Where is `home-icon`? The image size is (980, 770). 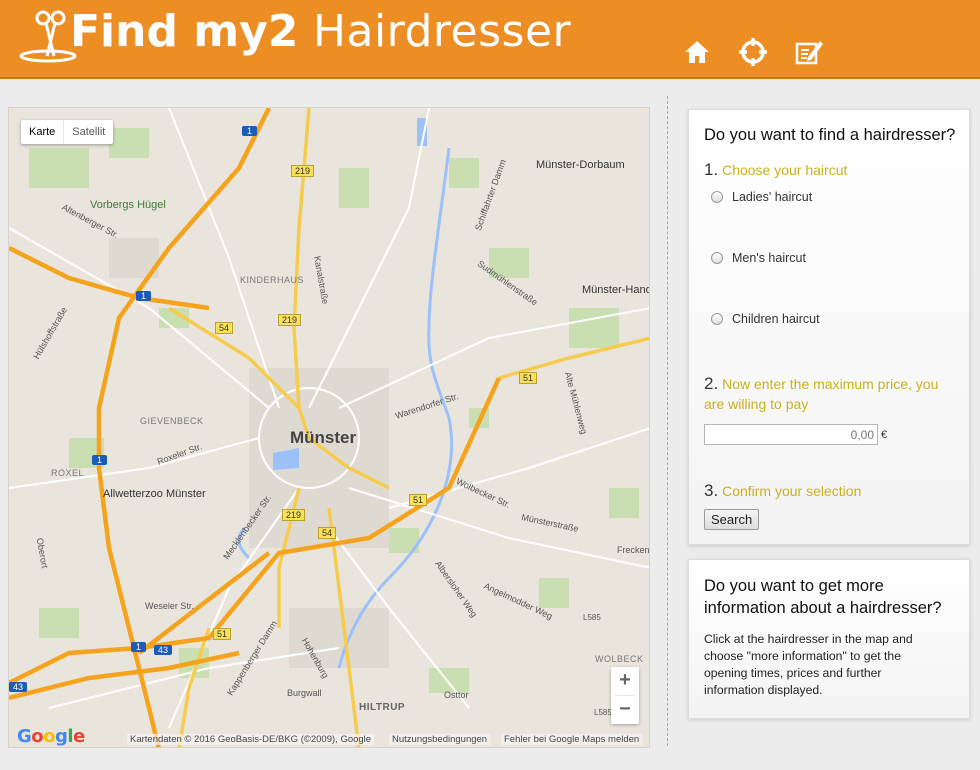
home-icon is located at coordinates (697, 52).